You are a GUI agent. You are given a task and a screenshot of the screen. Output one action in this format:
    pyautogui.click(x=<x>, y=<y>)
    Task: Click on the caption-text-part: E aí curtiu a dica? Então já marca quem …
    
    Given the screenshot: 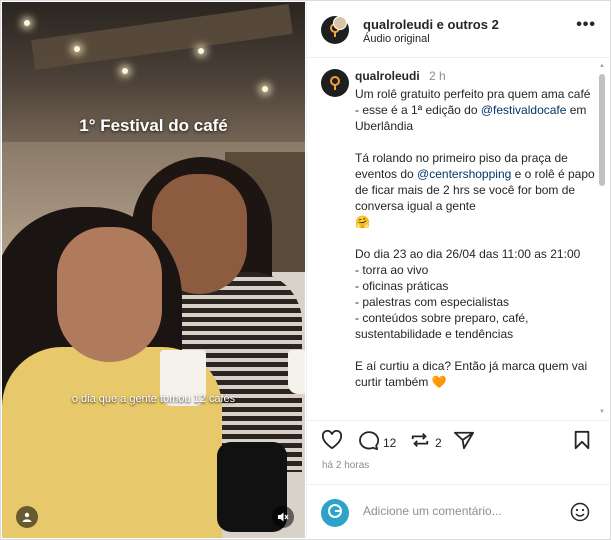 What is the action you would take?
    pyautogui.click(x=473, y=374)
    